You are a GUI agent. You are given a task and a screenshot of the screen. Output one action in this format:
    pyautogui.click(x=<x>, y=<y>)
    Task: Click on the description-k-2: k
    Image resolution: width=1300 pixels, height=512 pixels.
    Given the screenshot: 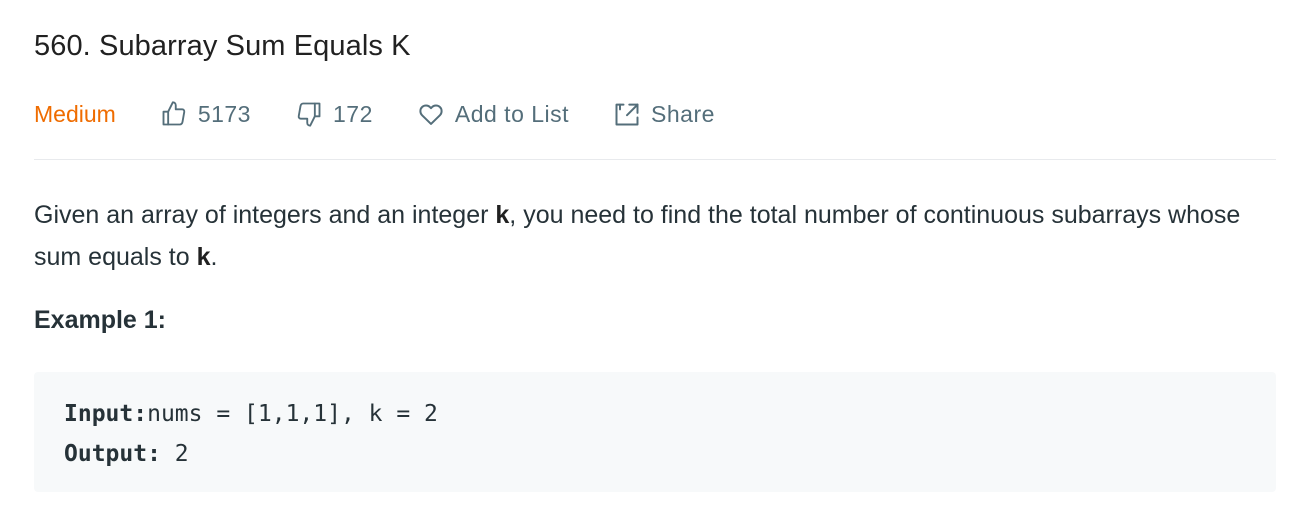 What is the action you would take?
    pyautogui.click(x=203, y=257)
    